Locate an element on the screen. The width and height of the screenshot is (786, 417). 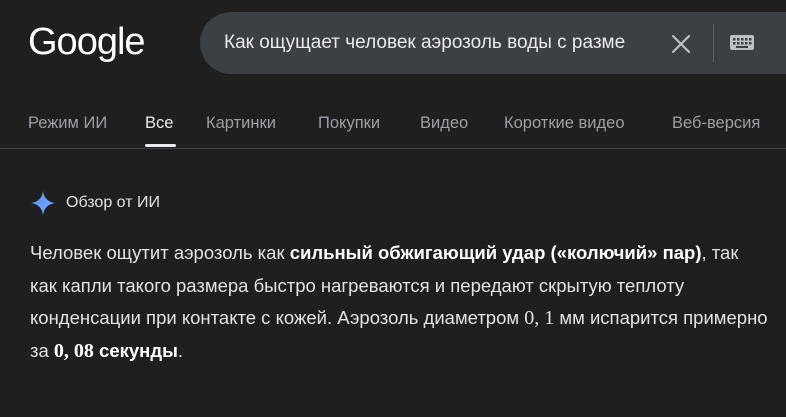
answer-highlight-text: секунды is located at coordinates (135, 350).